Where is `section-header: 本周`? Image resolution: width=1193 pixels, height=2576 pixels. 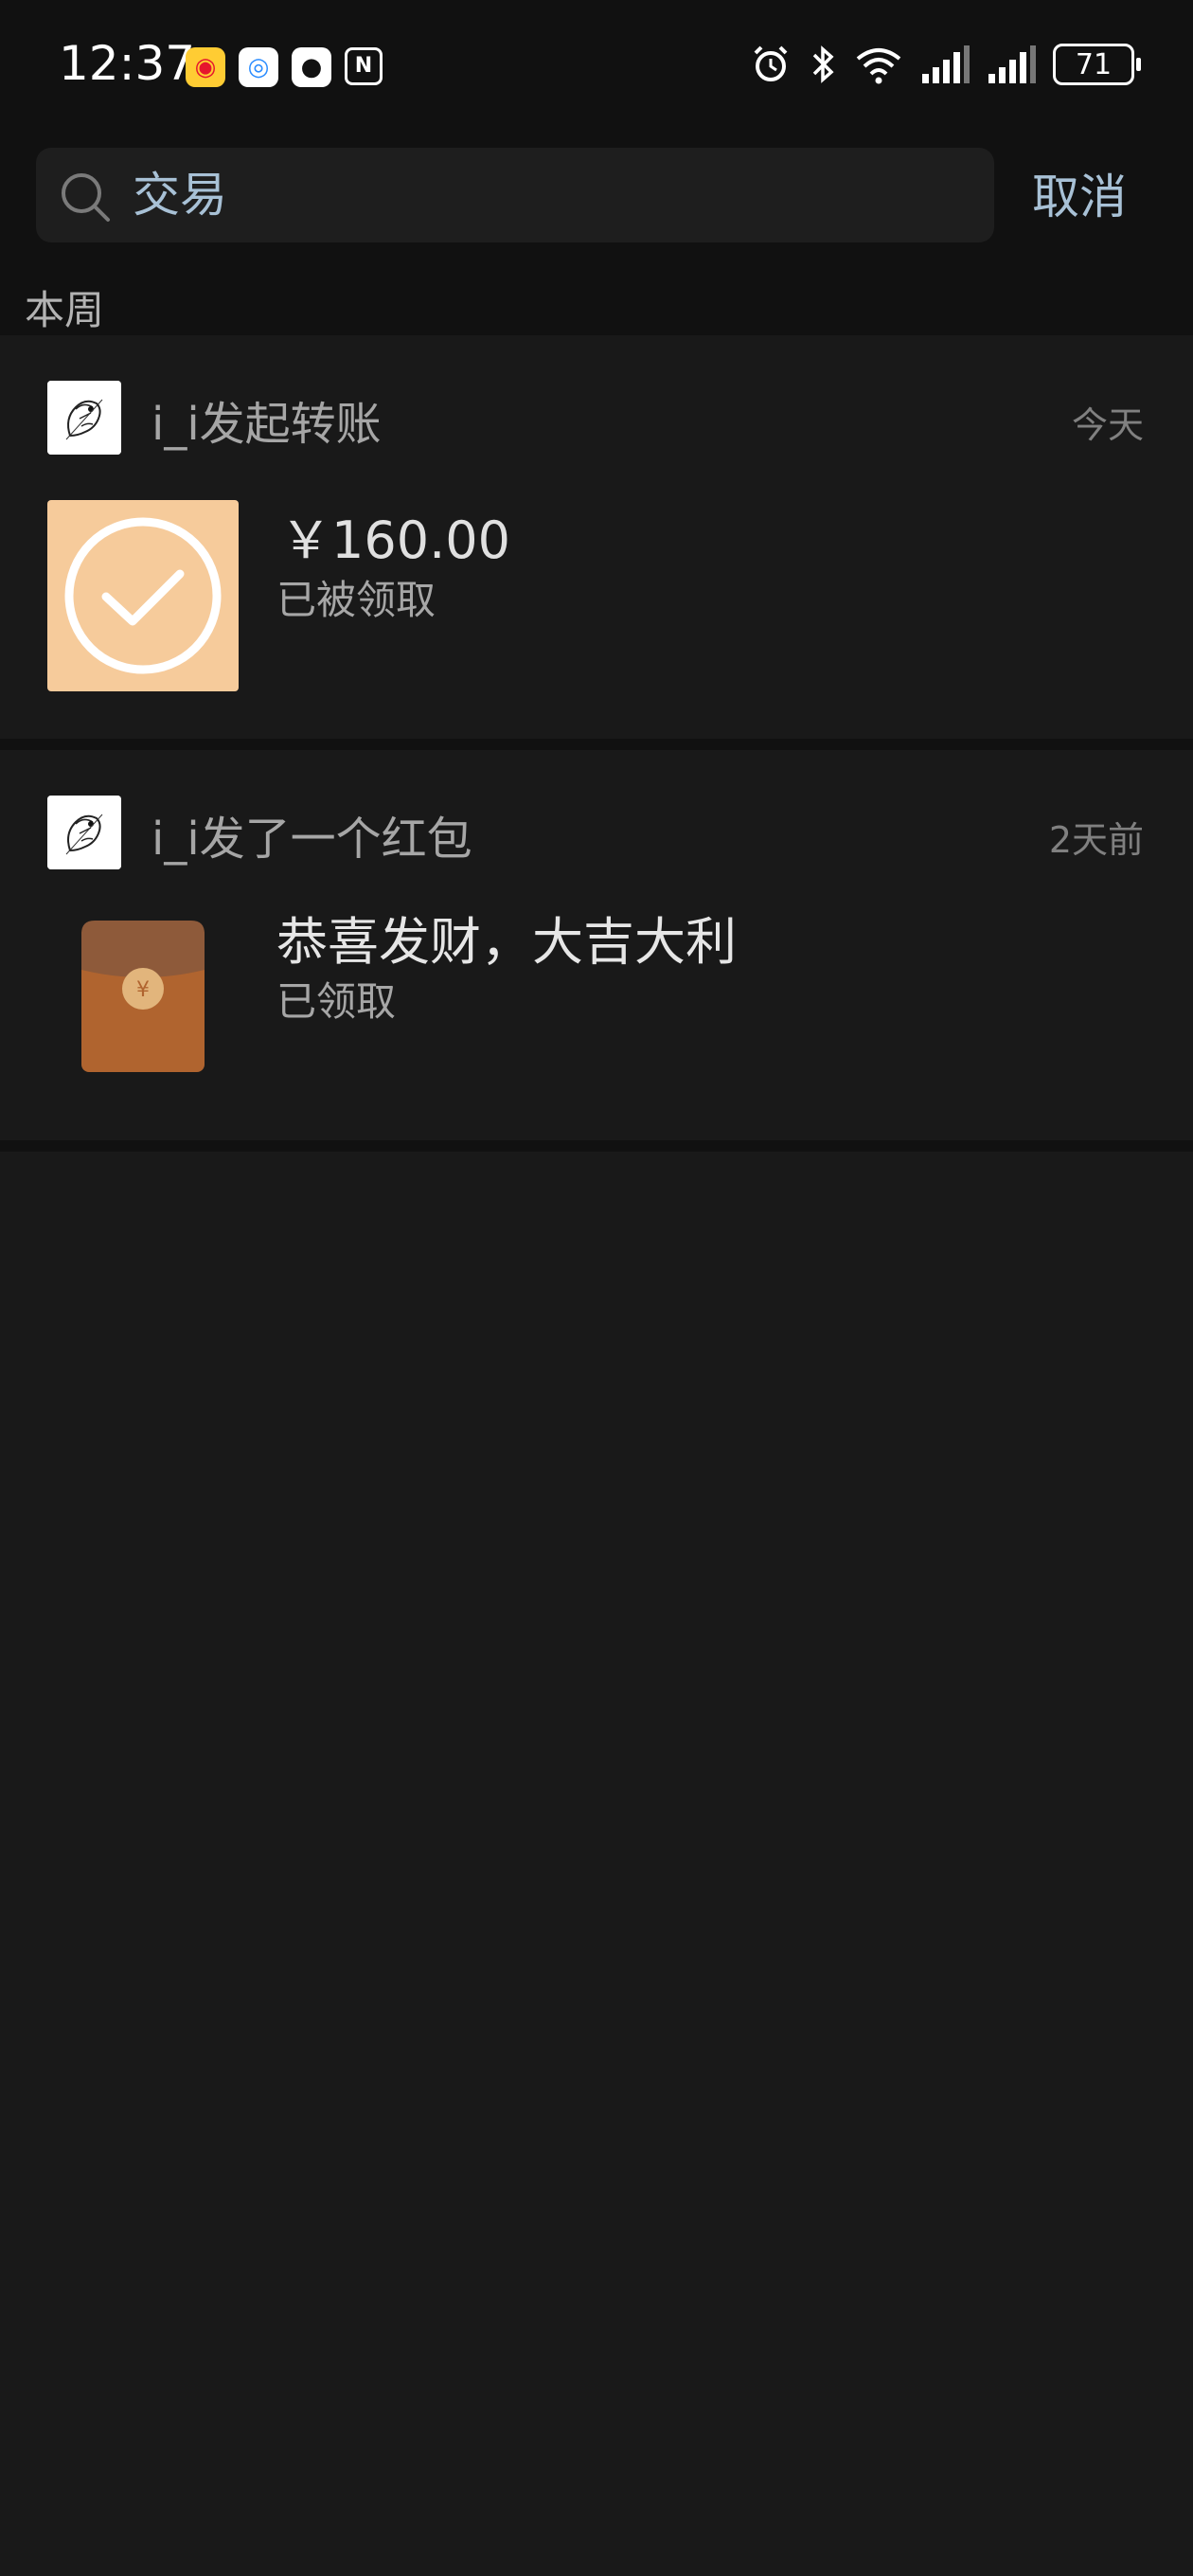 section-header: 本周 is located at coordinates (596, 306).